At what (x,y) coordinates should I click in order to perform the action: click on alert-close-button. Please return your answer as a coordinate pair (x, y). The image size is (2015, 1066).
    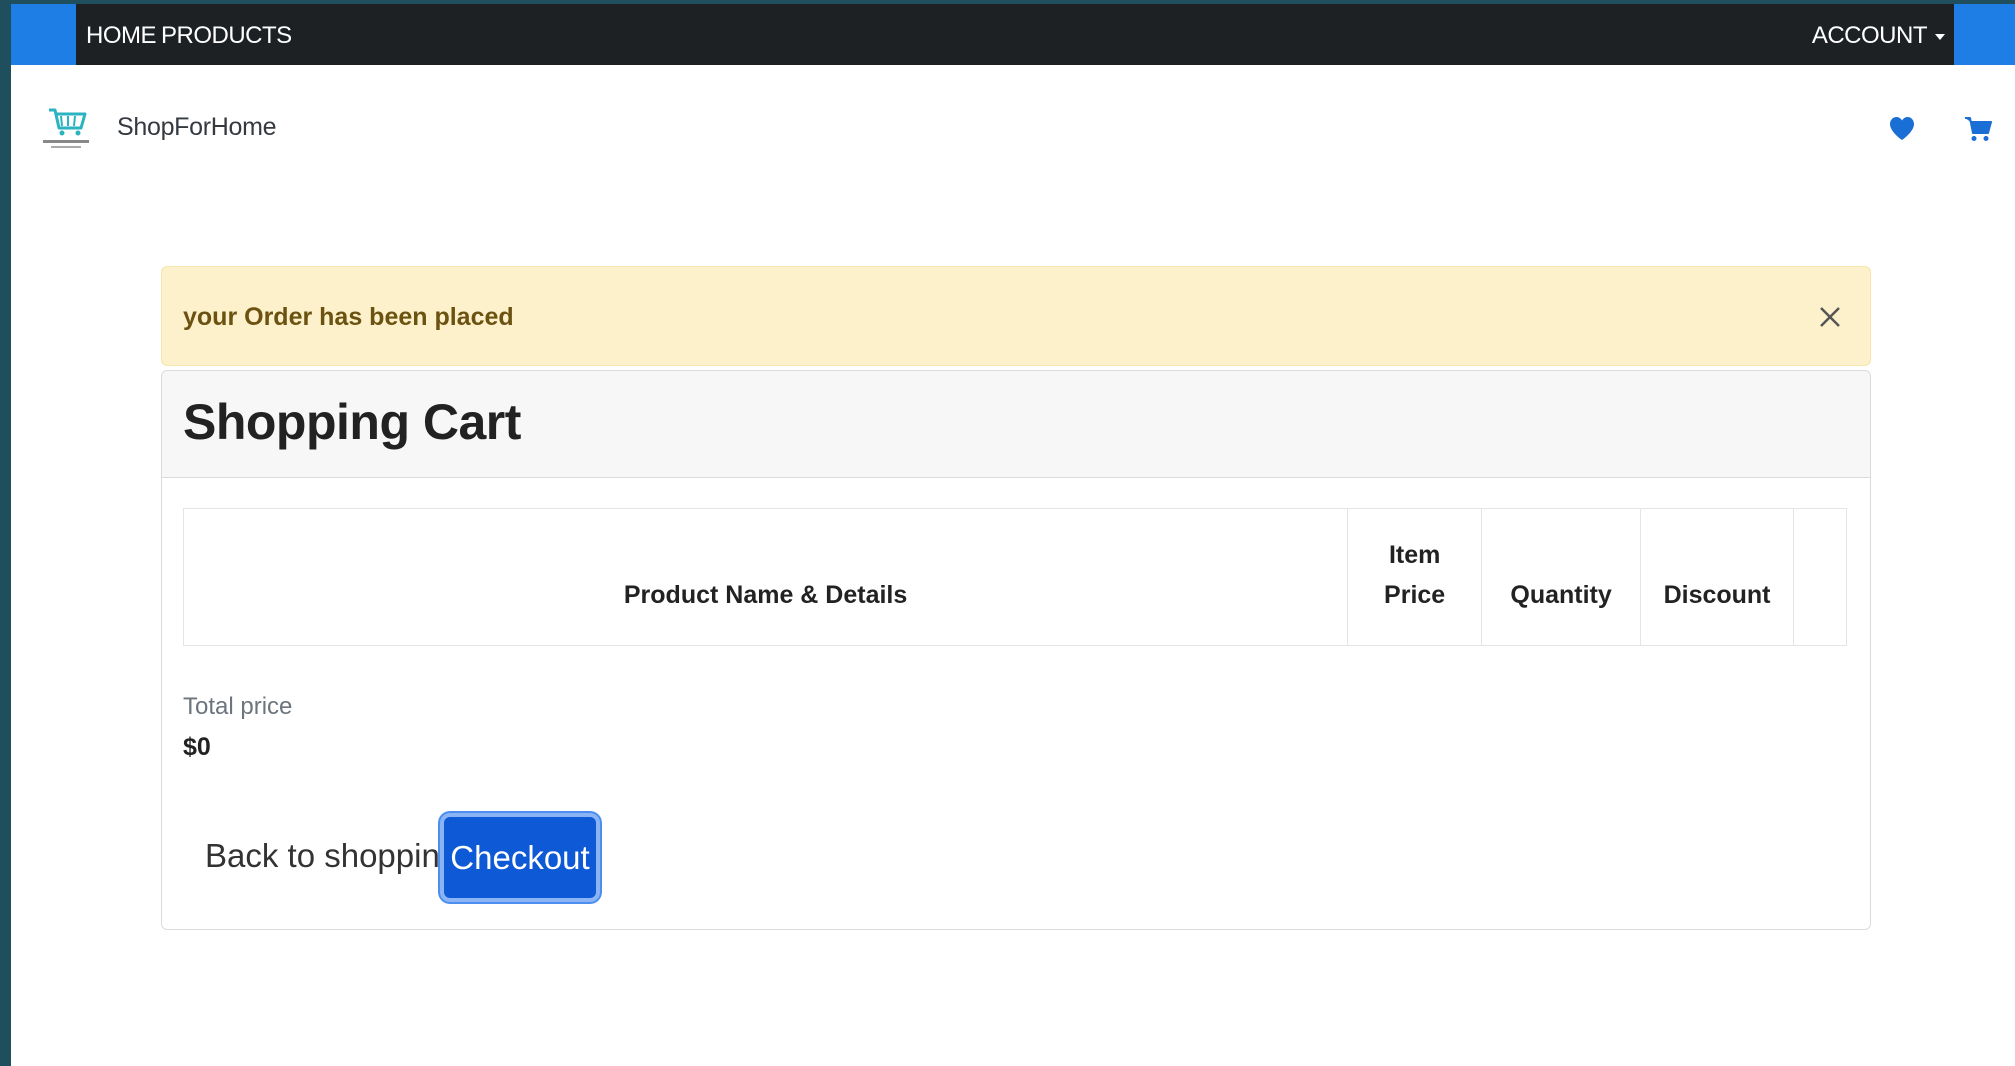
    Looking at the image, I should click on (1830, 317).